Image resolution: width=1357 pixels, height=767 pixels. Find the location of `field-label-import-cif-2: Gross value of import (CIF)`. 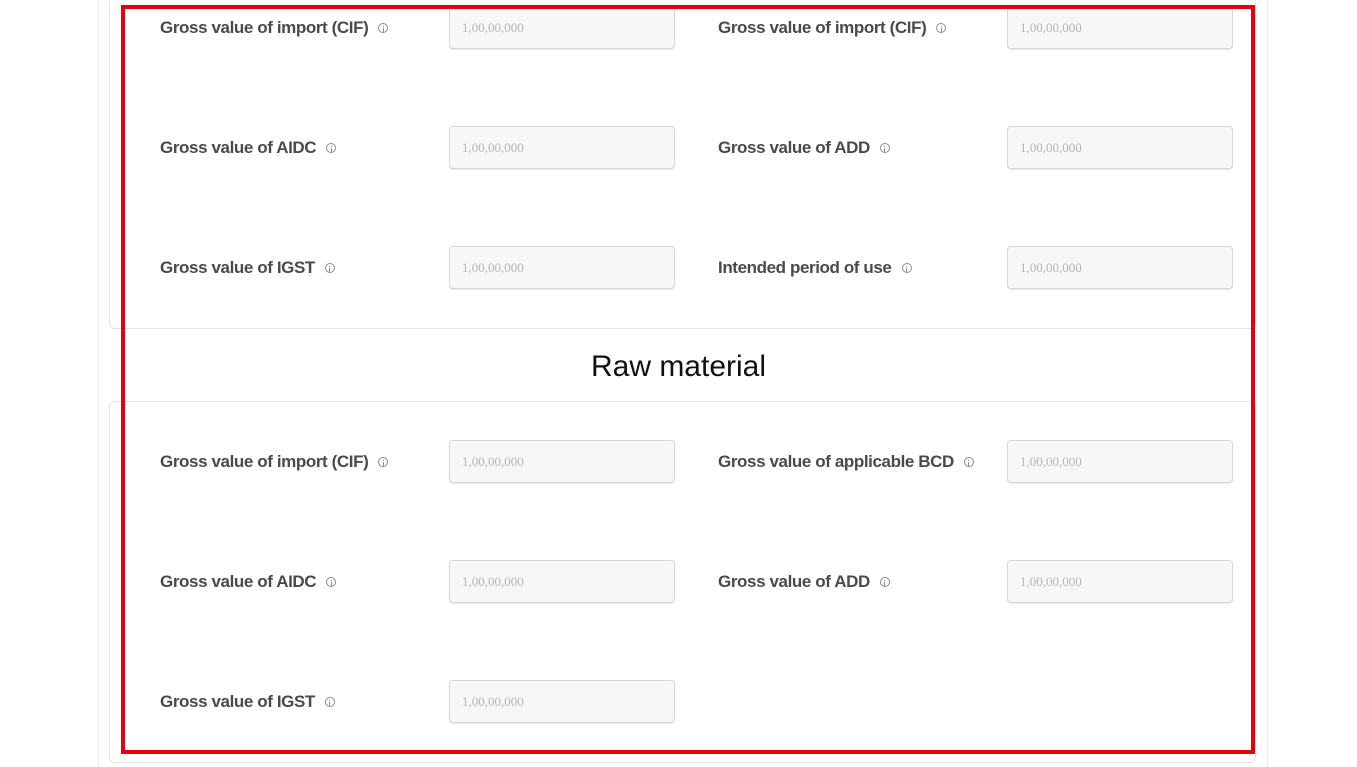

field-label-import-cif-2: Gross value of import (CIF) is located at coordinates (832, 28).